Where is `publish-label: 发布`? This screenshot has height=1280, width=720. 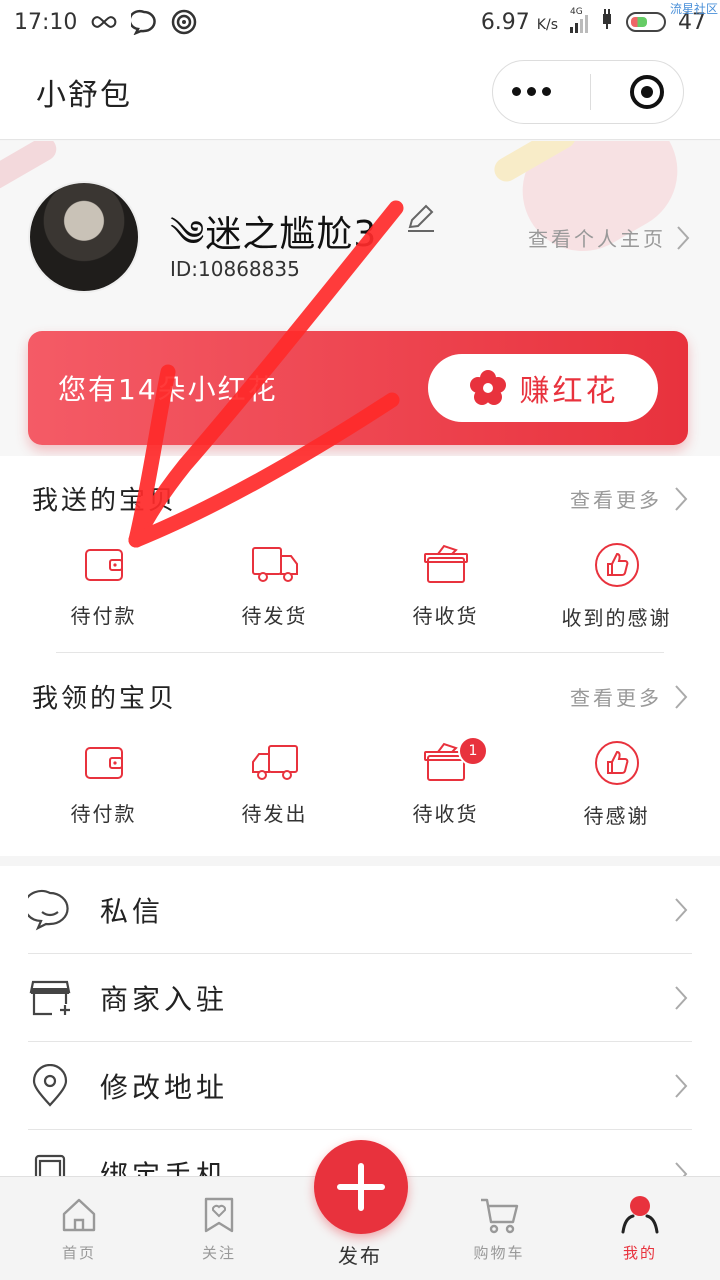
publish-label: 发布 is located at coordinates (360, 1256).